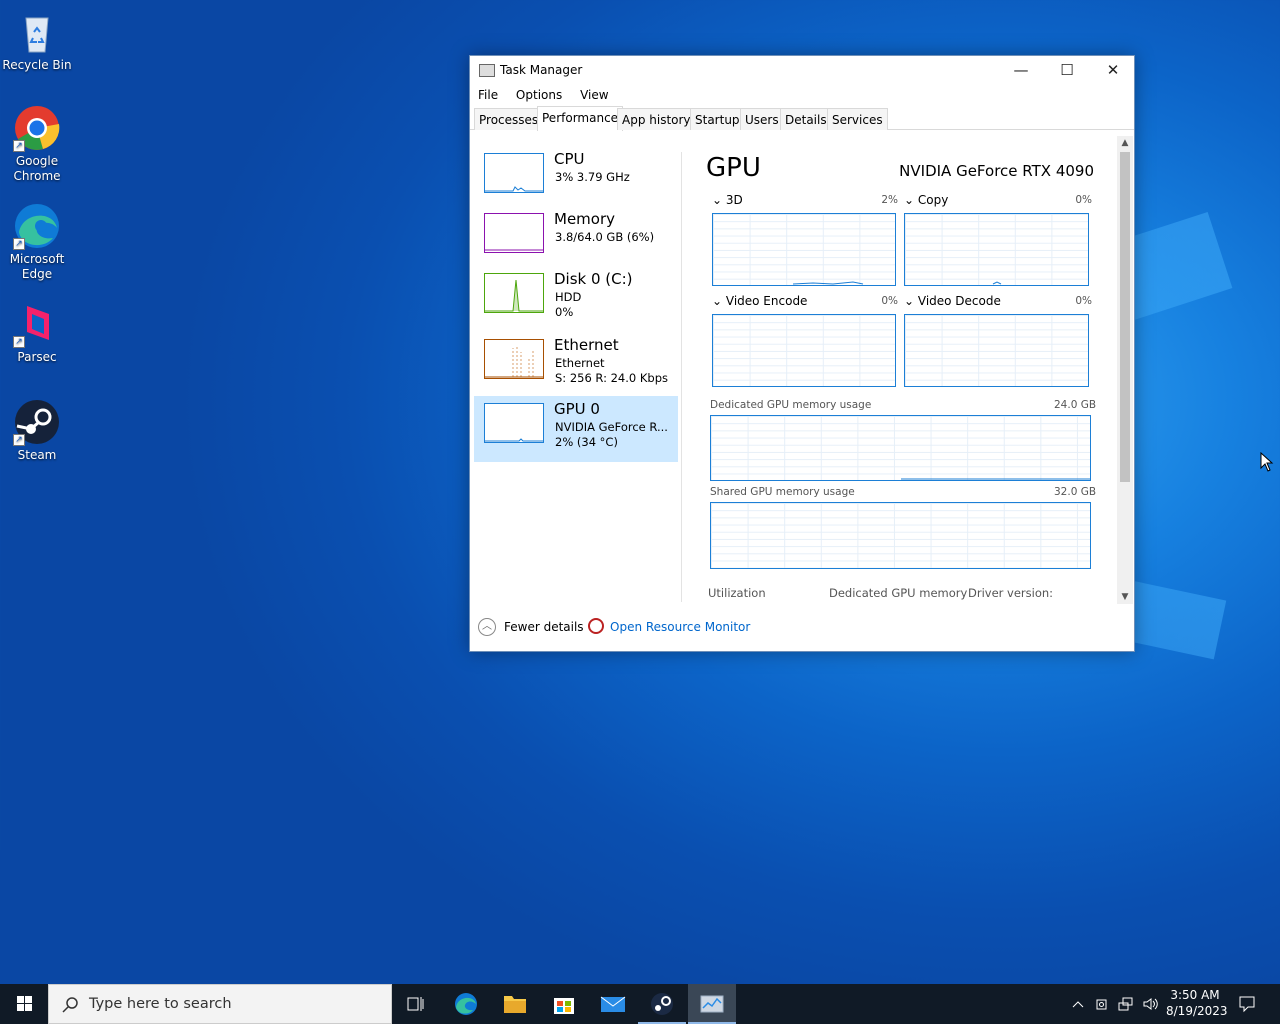  Describe the element at coordinates (70, 1005) in the screenshot. I see `search-icon` at that location.